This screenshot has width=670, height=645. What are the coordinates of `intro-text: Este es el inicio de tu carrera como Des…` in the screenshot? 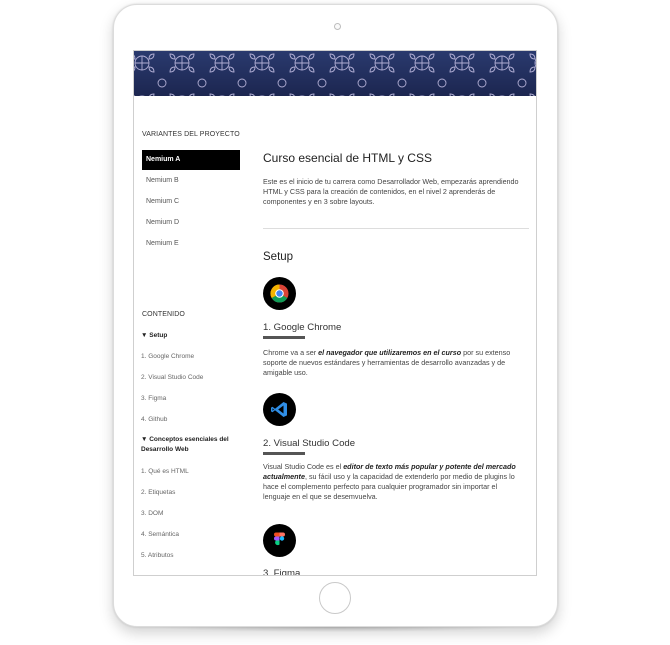 It's located at (391, 191).